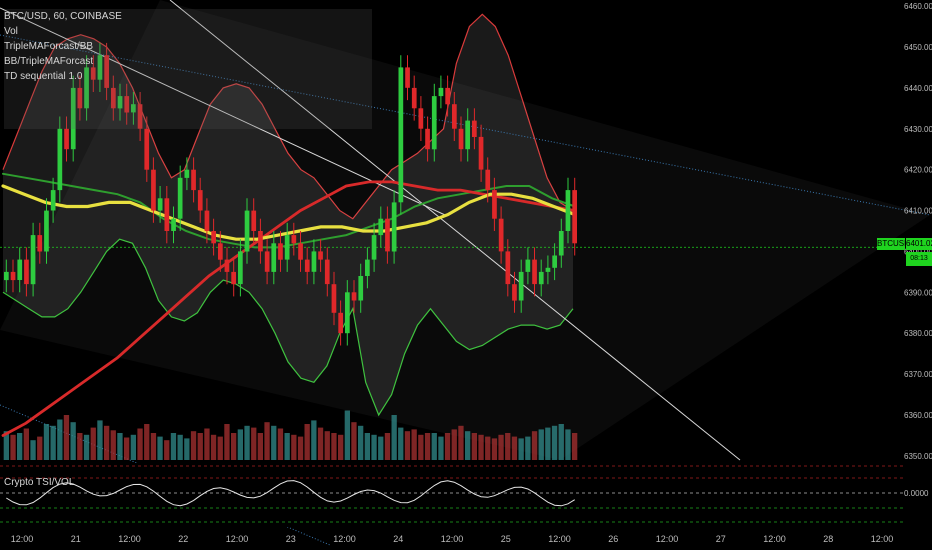 The image size is (932, 550). What do you see at coordinates (188, 61) in the screenshot?
I see `legend-item-bb-triplema: BB/TripleMAForcast` at bounding box center [188, 61].